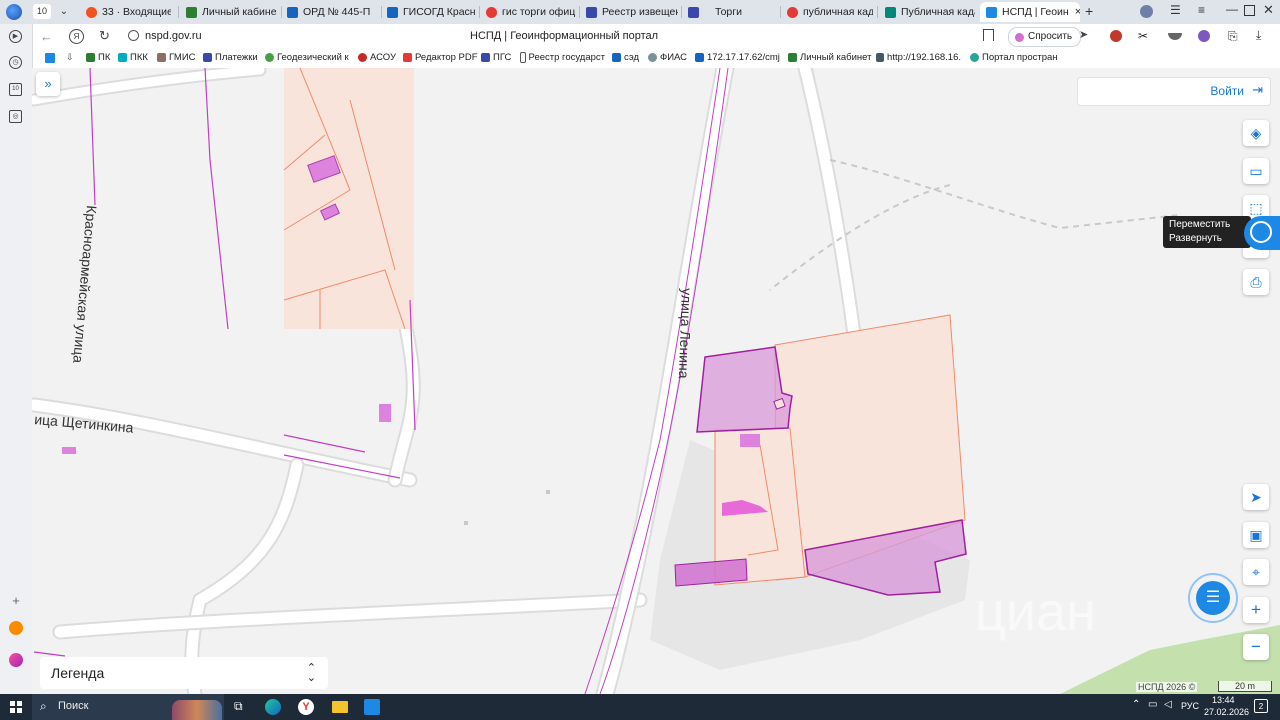  I want to click on legend-toggle-icon: ⌃ ⌄, so click(311, 673).